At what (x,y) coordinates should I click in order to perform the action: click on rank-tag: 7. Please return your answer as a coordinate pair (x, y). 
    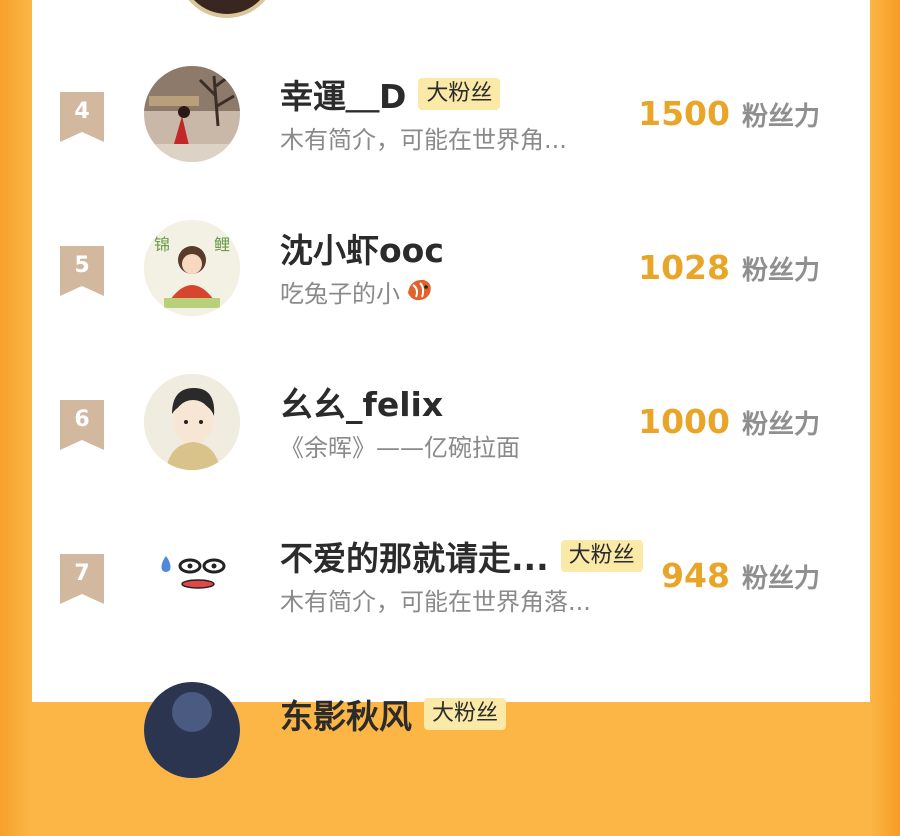
    Looking at the image, I should click on (82, 579).